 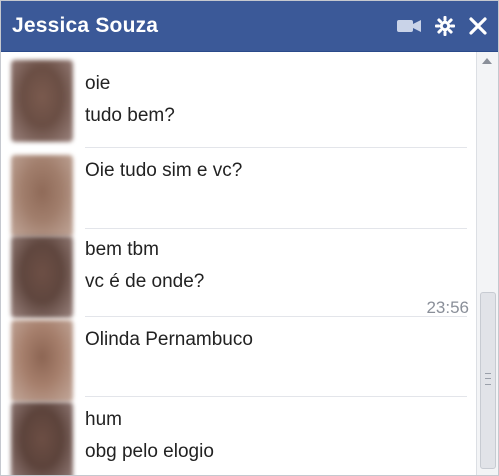 What do you see at coordinates (487, 61) in the screenshot?
I see `scroll-up-arrow-icon` at bounding box center [487, 61].